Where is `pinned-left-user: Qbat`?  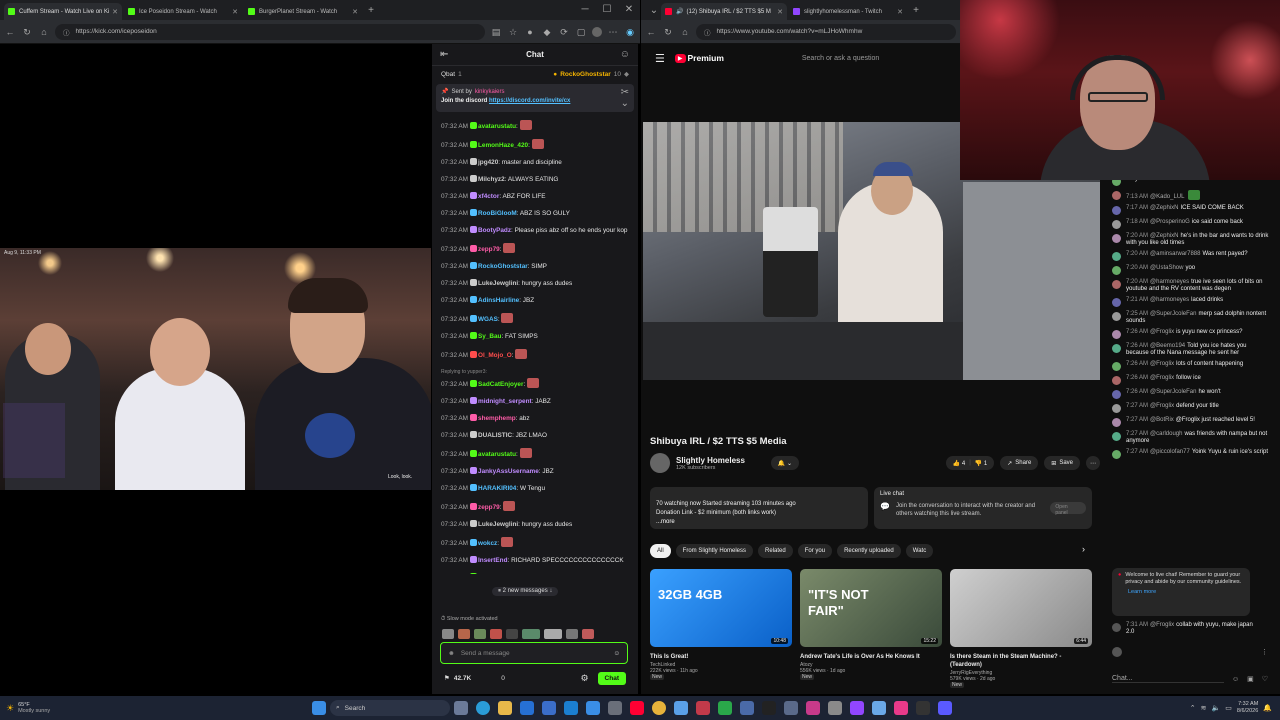
pinned-left-user: Qbat is located at coordinates (448, 74).